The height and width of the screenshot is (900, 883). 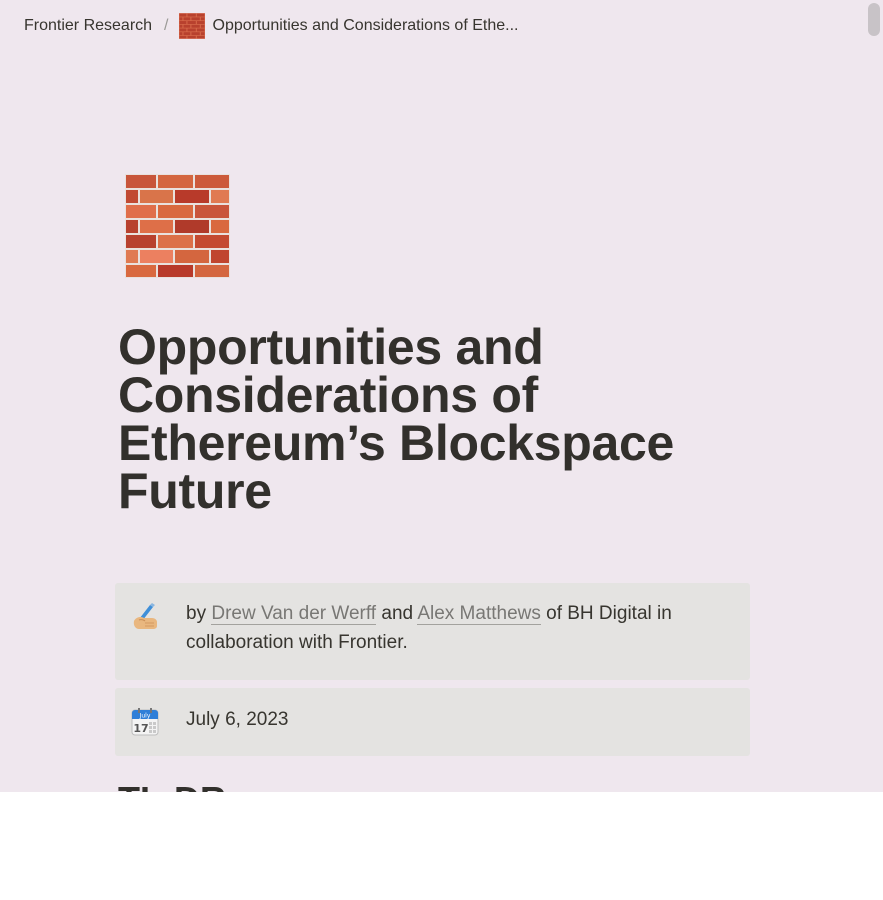 What do you see at coordinates (145, 616) in the screenshot?
I see `writing-hand-icon` at bounding box center [145, 616].